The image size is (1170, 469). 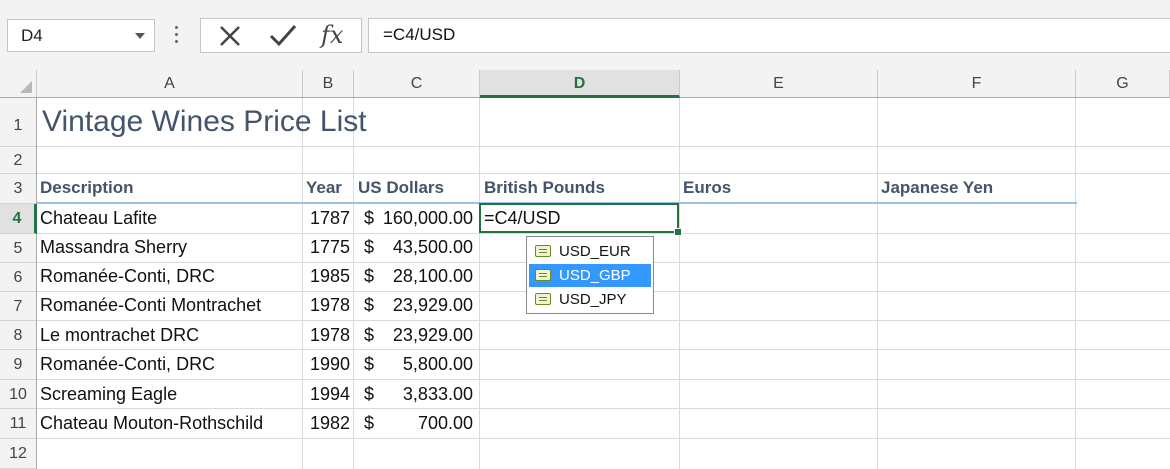 What do you see at coordinates (420, 247) in the screenshot?
I see `cell-amount: 43,500.00` at bounding box center [420, 247].